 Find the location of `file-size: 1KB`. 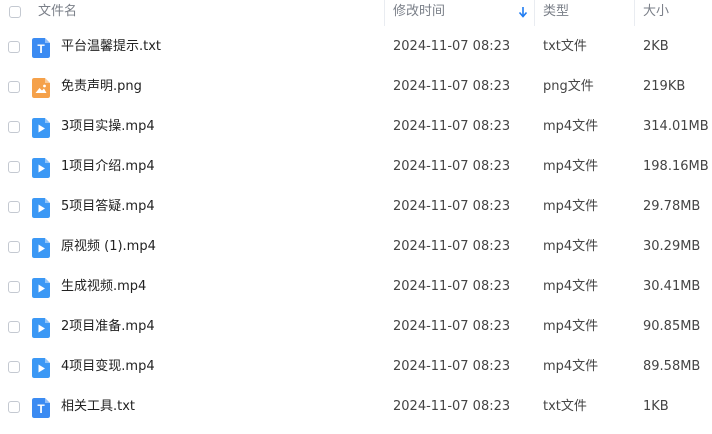

file-size: 1KB is located at coordinates (656, 406).